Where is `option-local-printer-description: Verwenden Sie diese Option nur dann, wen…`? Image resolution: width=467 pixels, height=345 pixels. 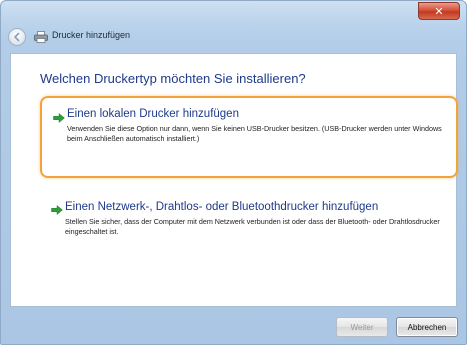
option-local-printer-description: Verwenden Sie diese Option nur dann, wen… is located at coordinates (254, 133).